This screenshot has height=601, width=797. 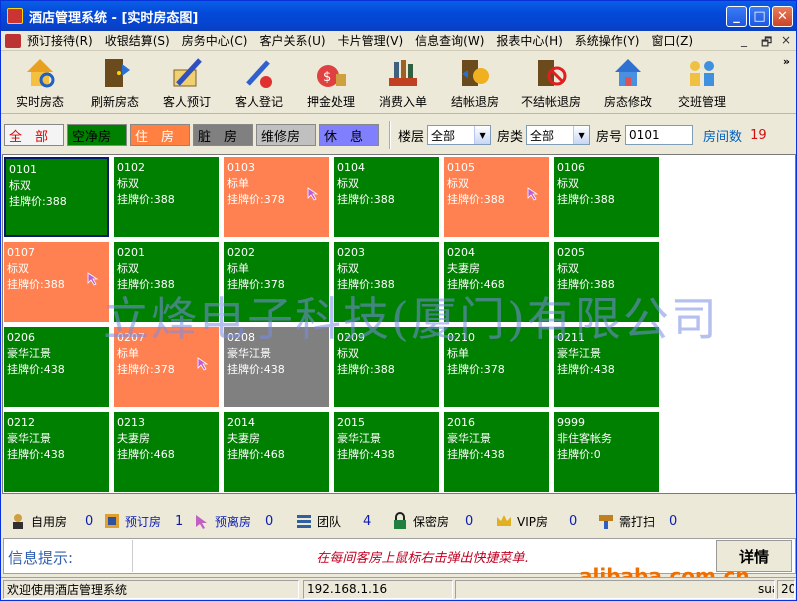 I want to click on room-tile: 2015 豪华江景 挂牌价:438, so click(x=386, y=452).